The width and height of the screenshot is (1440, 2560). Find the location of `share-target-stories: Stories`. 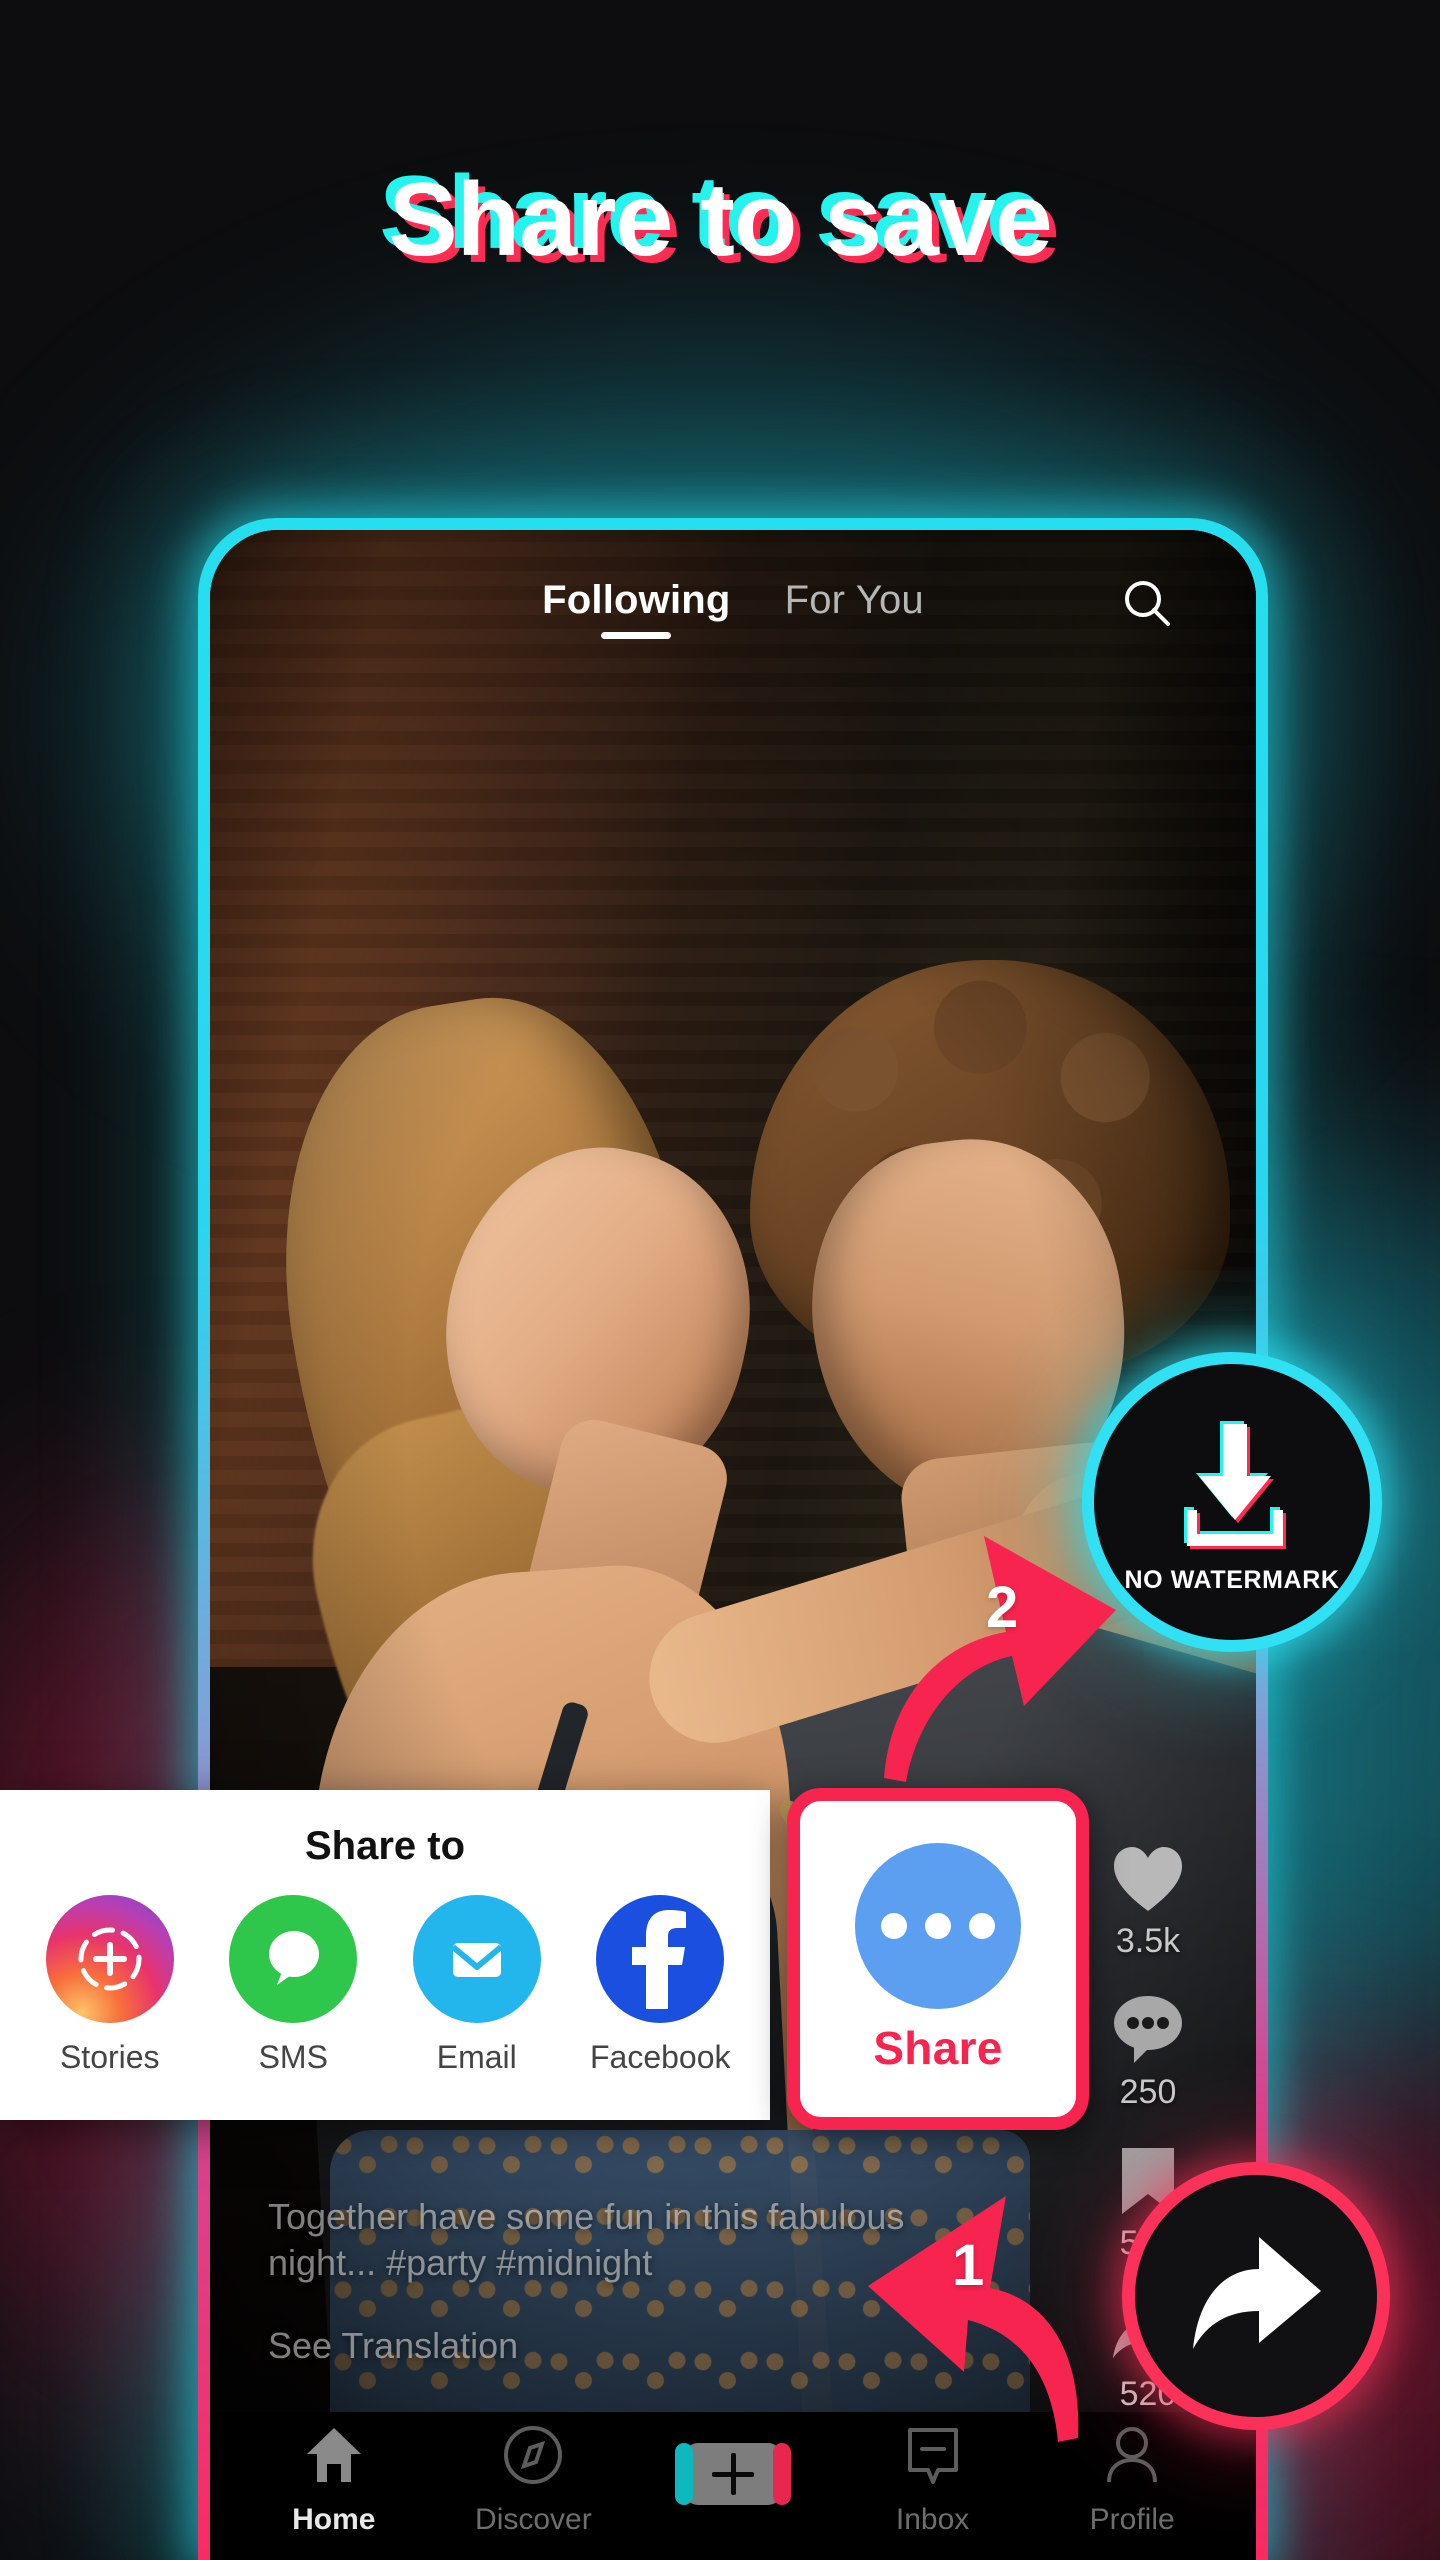

share-target-stories: Stories is located at coordinates (110, 1985).